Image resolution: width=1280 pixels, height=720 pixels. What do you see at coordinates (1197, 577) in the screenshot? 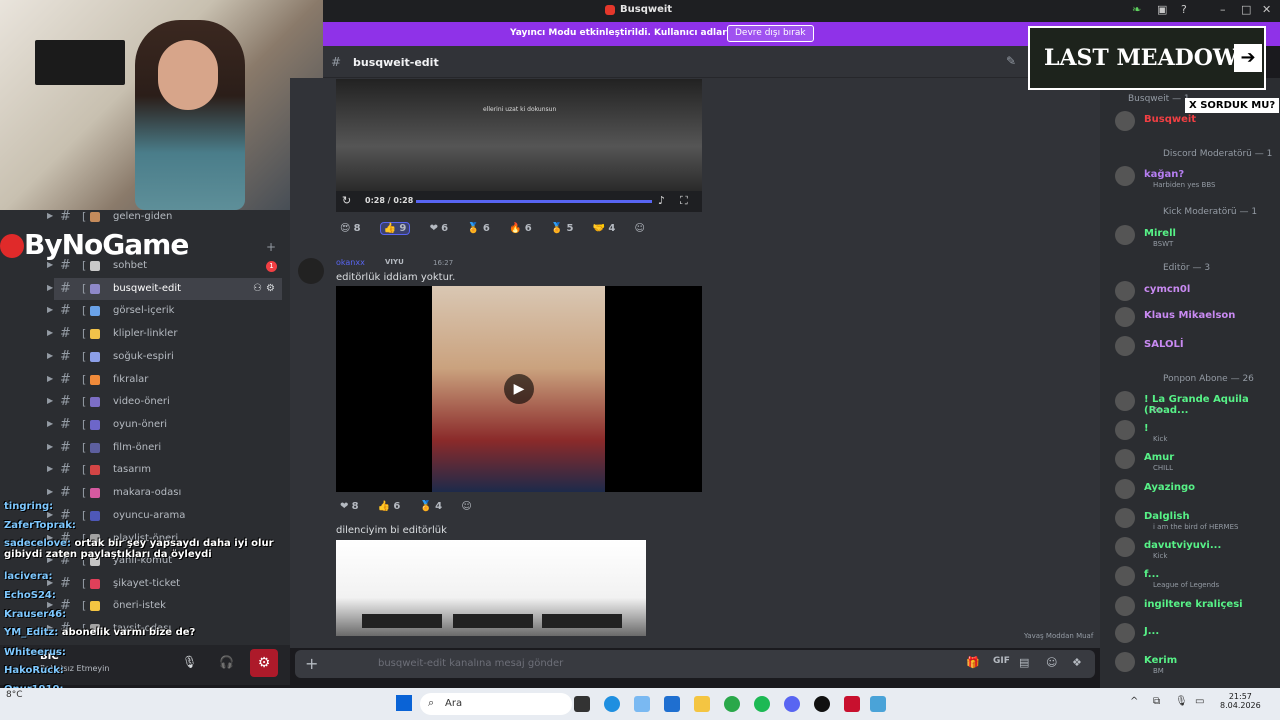
I see `member-item: f... League of Legends` at bounding box center [1197, 577].